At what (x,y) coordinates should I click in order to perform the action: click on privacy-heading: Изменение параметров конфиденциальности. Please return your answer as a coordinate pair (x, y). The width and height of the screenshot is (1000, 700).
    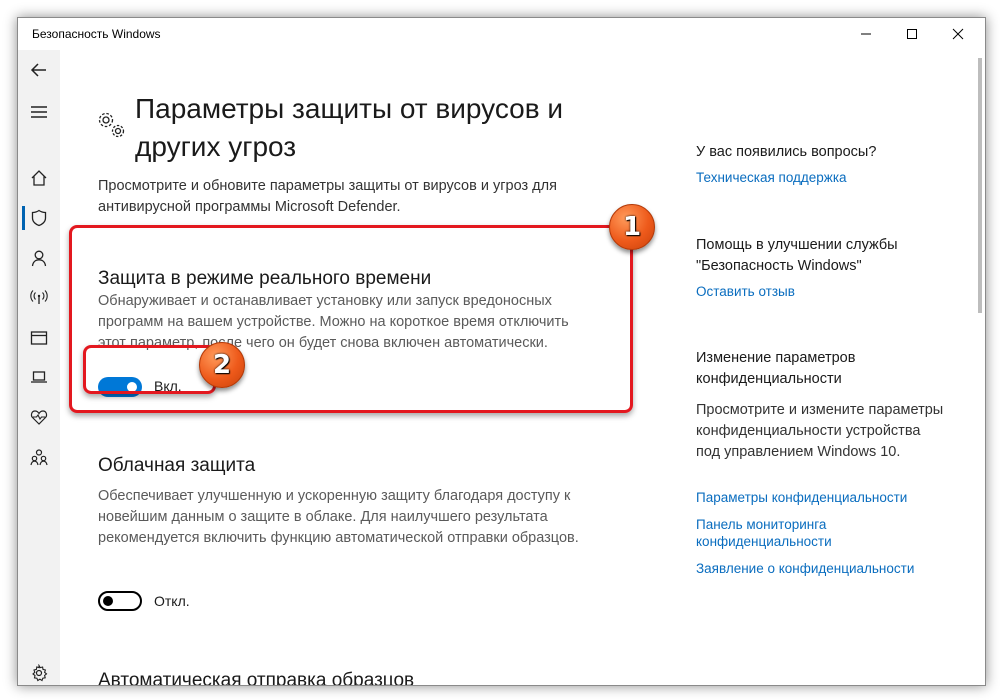
    Looking at the image, I should click on (776, 368).